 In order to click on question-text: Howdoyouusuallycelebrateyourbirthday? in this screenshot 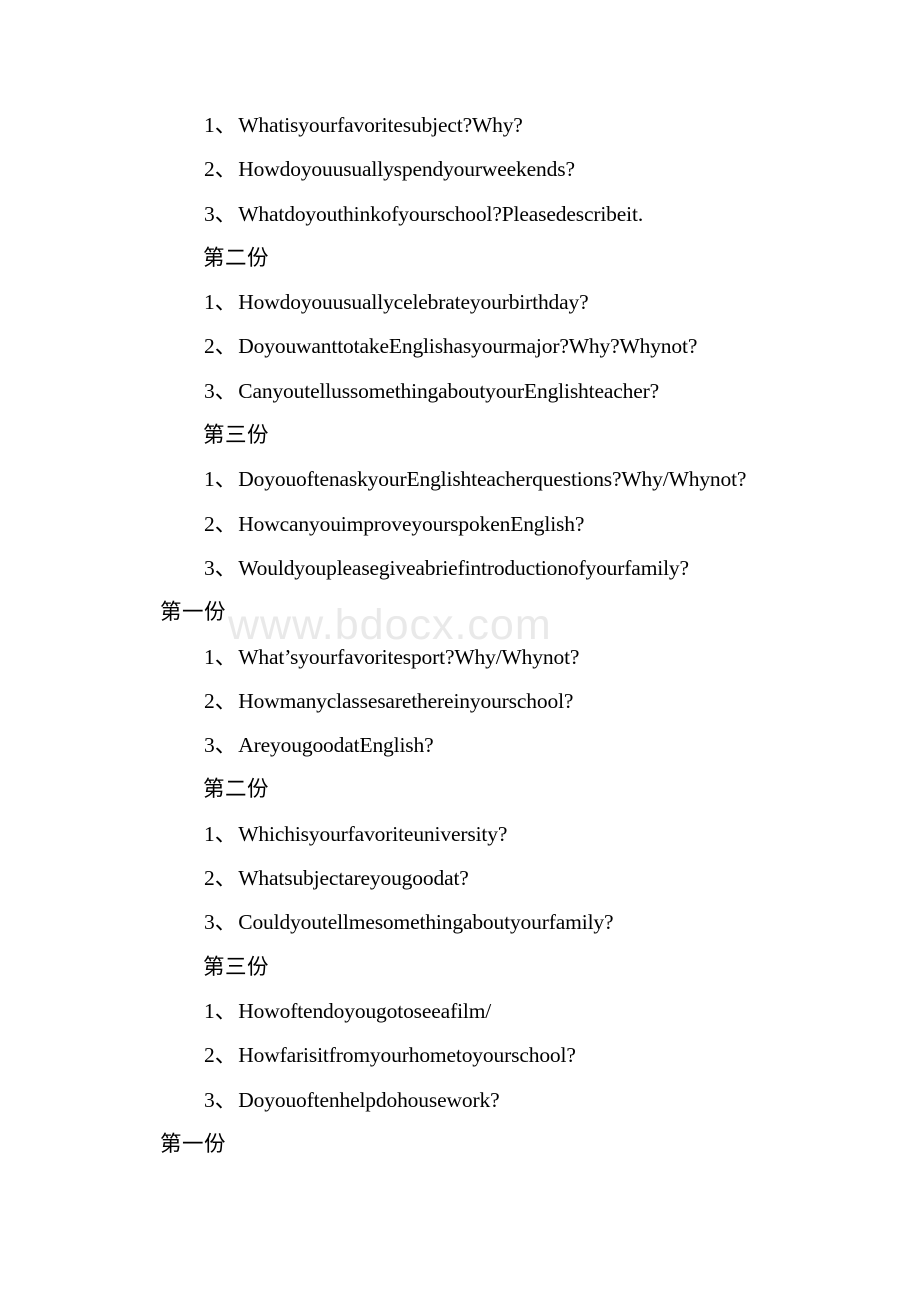, I will do `click(413, 302)`.